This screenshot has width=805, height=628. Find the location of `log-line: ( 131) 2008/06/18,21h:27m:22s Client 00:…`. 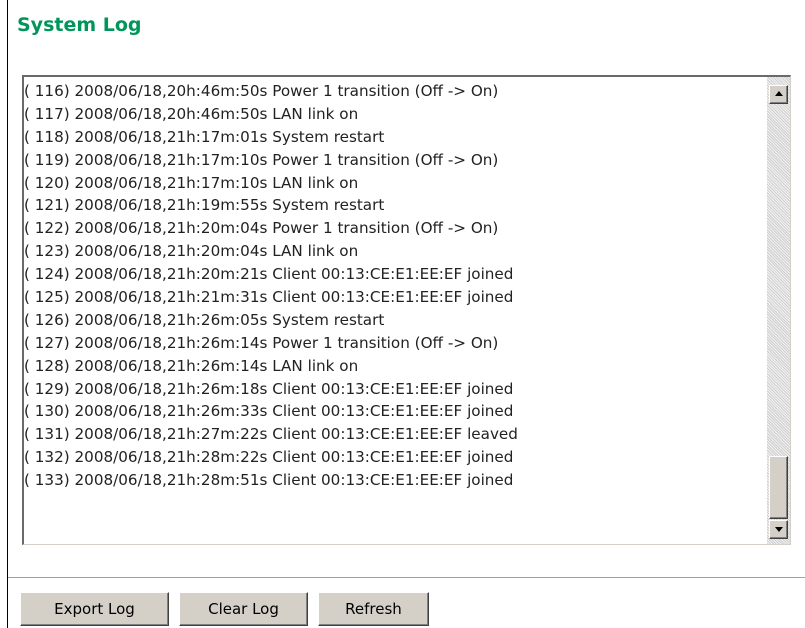

log-line: ( 131) 2008/06/18,21h:27m:22s Client 00:… is located at coordinates (271, 434).